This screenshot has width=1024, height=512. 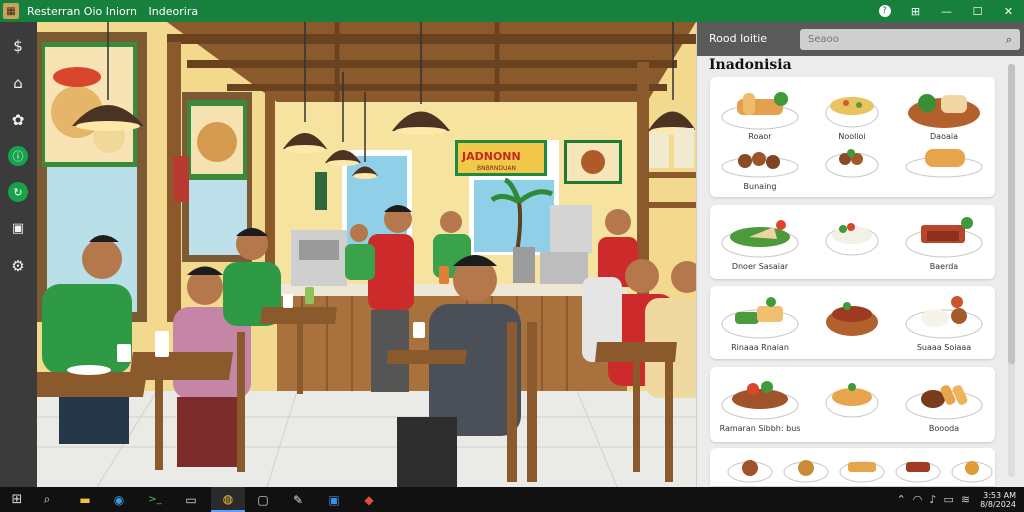 I want to click on info-icon: ⓘ, so click(x=18, y=156).